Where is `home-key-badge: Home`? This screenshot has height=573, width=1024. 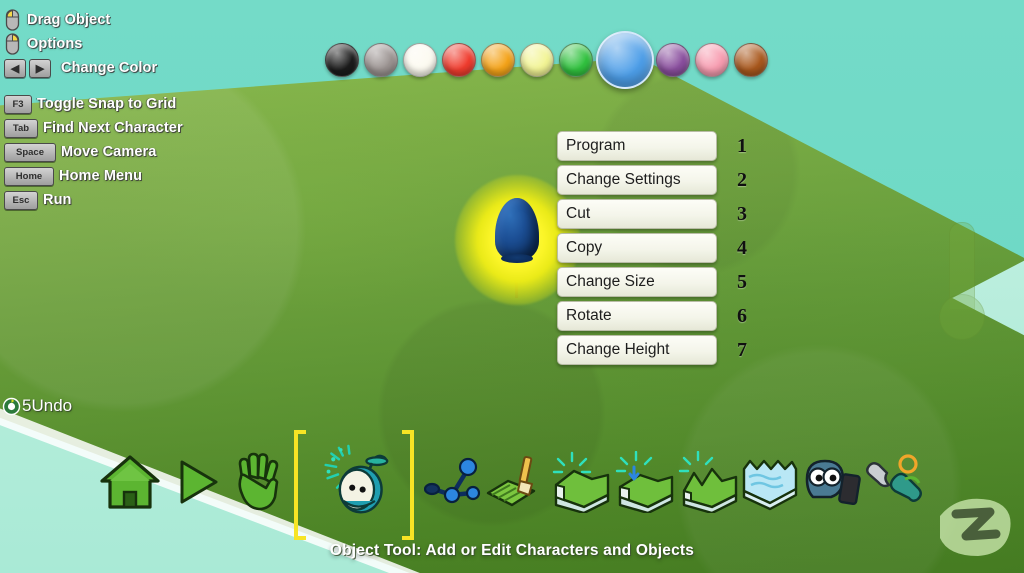
home-key-badge: Home is located at coordinates (29, 176).